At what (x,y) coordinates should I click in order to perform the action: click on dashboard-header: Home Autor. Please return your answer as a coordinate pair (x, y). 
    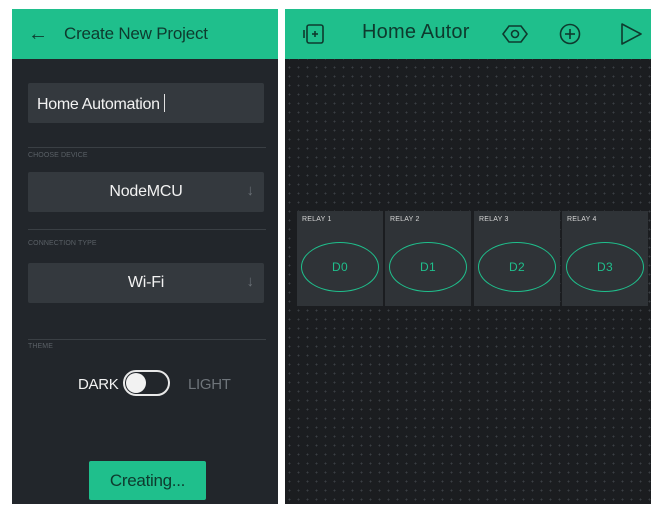
    Looking at the image, I should click on (468, 34).